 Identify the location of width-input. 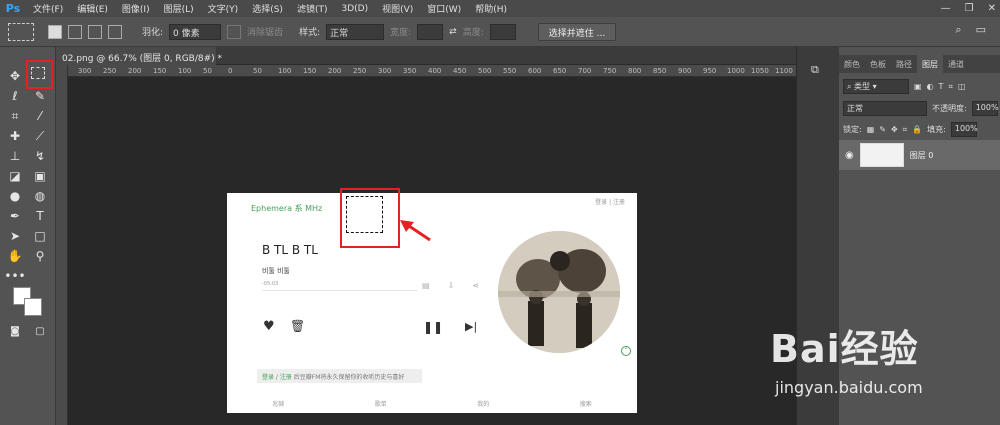
(430, 31).